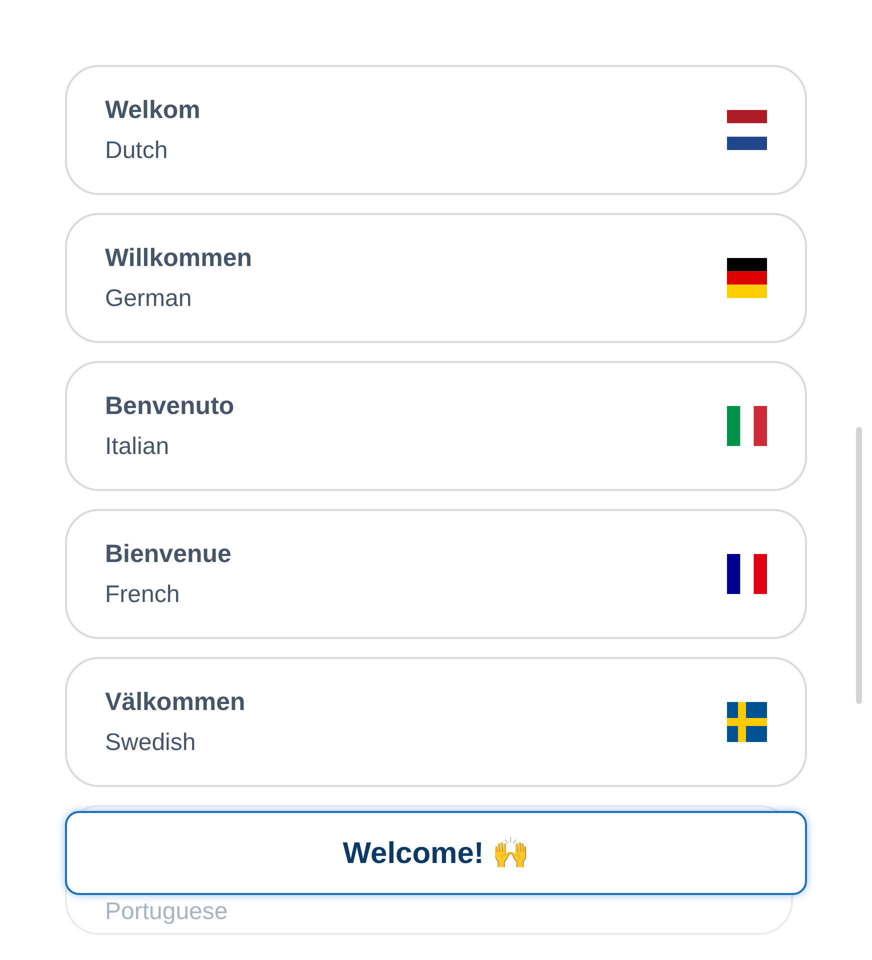  What do you see at coordinates (151, 743) in the screenshot?
I see `language-name: Swedish` at bounding box center [151, 743].